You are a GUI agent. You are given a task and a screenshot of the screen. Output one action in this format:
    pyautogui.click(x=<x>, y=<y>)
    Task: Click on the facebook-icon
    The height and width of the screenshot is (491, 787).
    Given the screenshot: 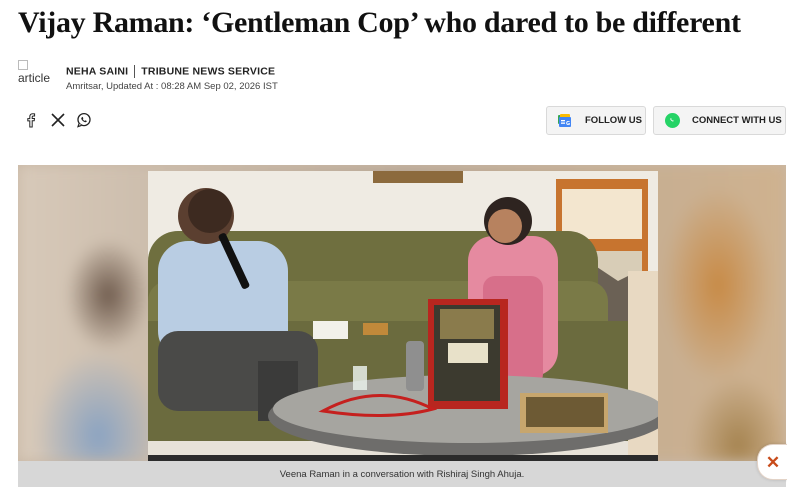 What is the action you would take?
    pyautogui.click(x=31, y=120)
    